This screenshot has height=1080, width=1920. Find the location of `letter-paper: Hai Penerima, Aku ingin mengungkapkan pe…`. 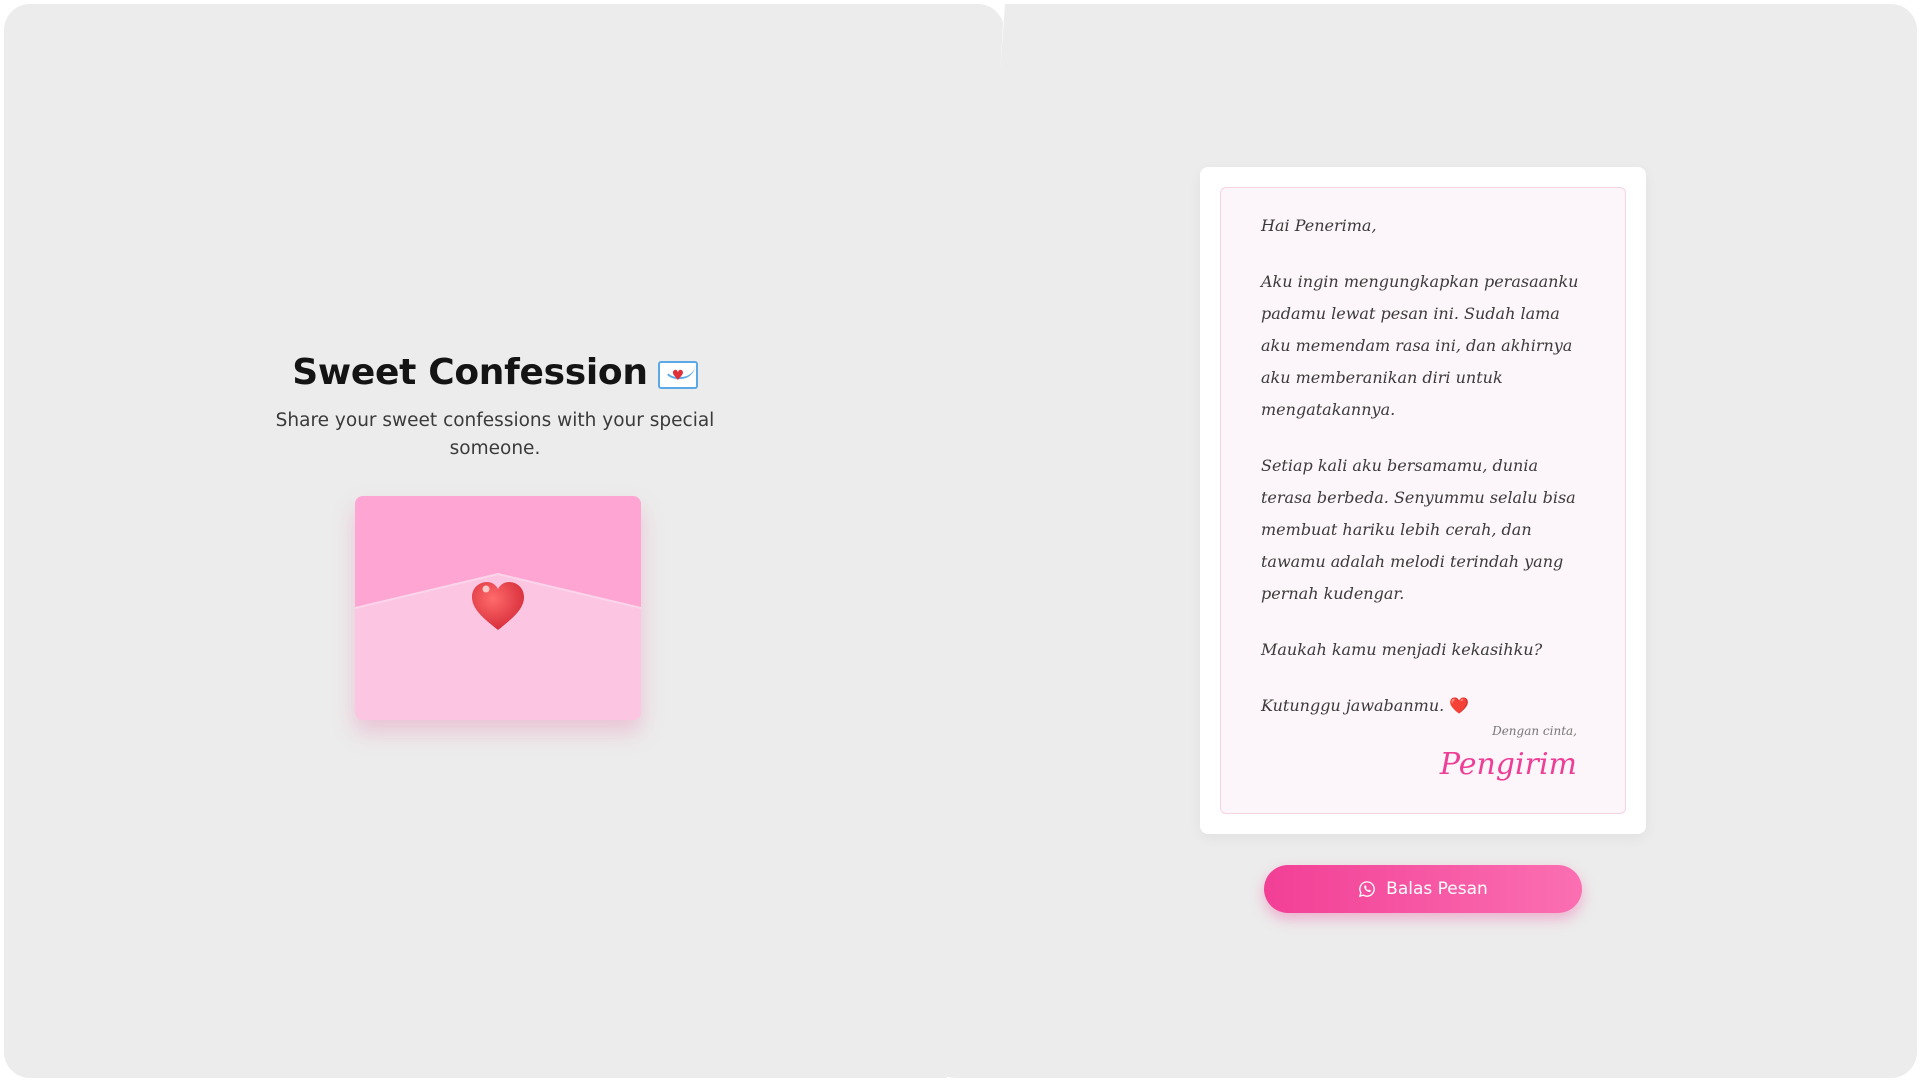

letter-paper: Hai Penerima, Aku ingin mengungkapkan pe… is located at coordinates (1423, 500).